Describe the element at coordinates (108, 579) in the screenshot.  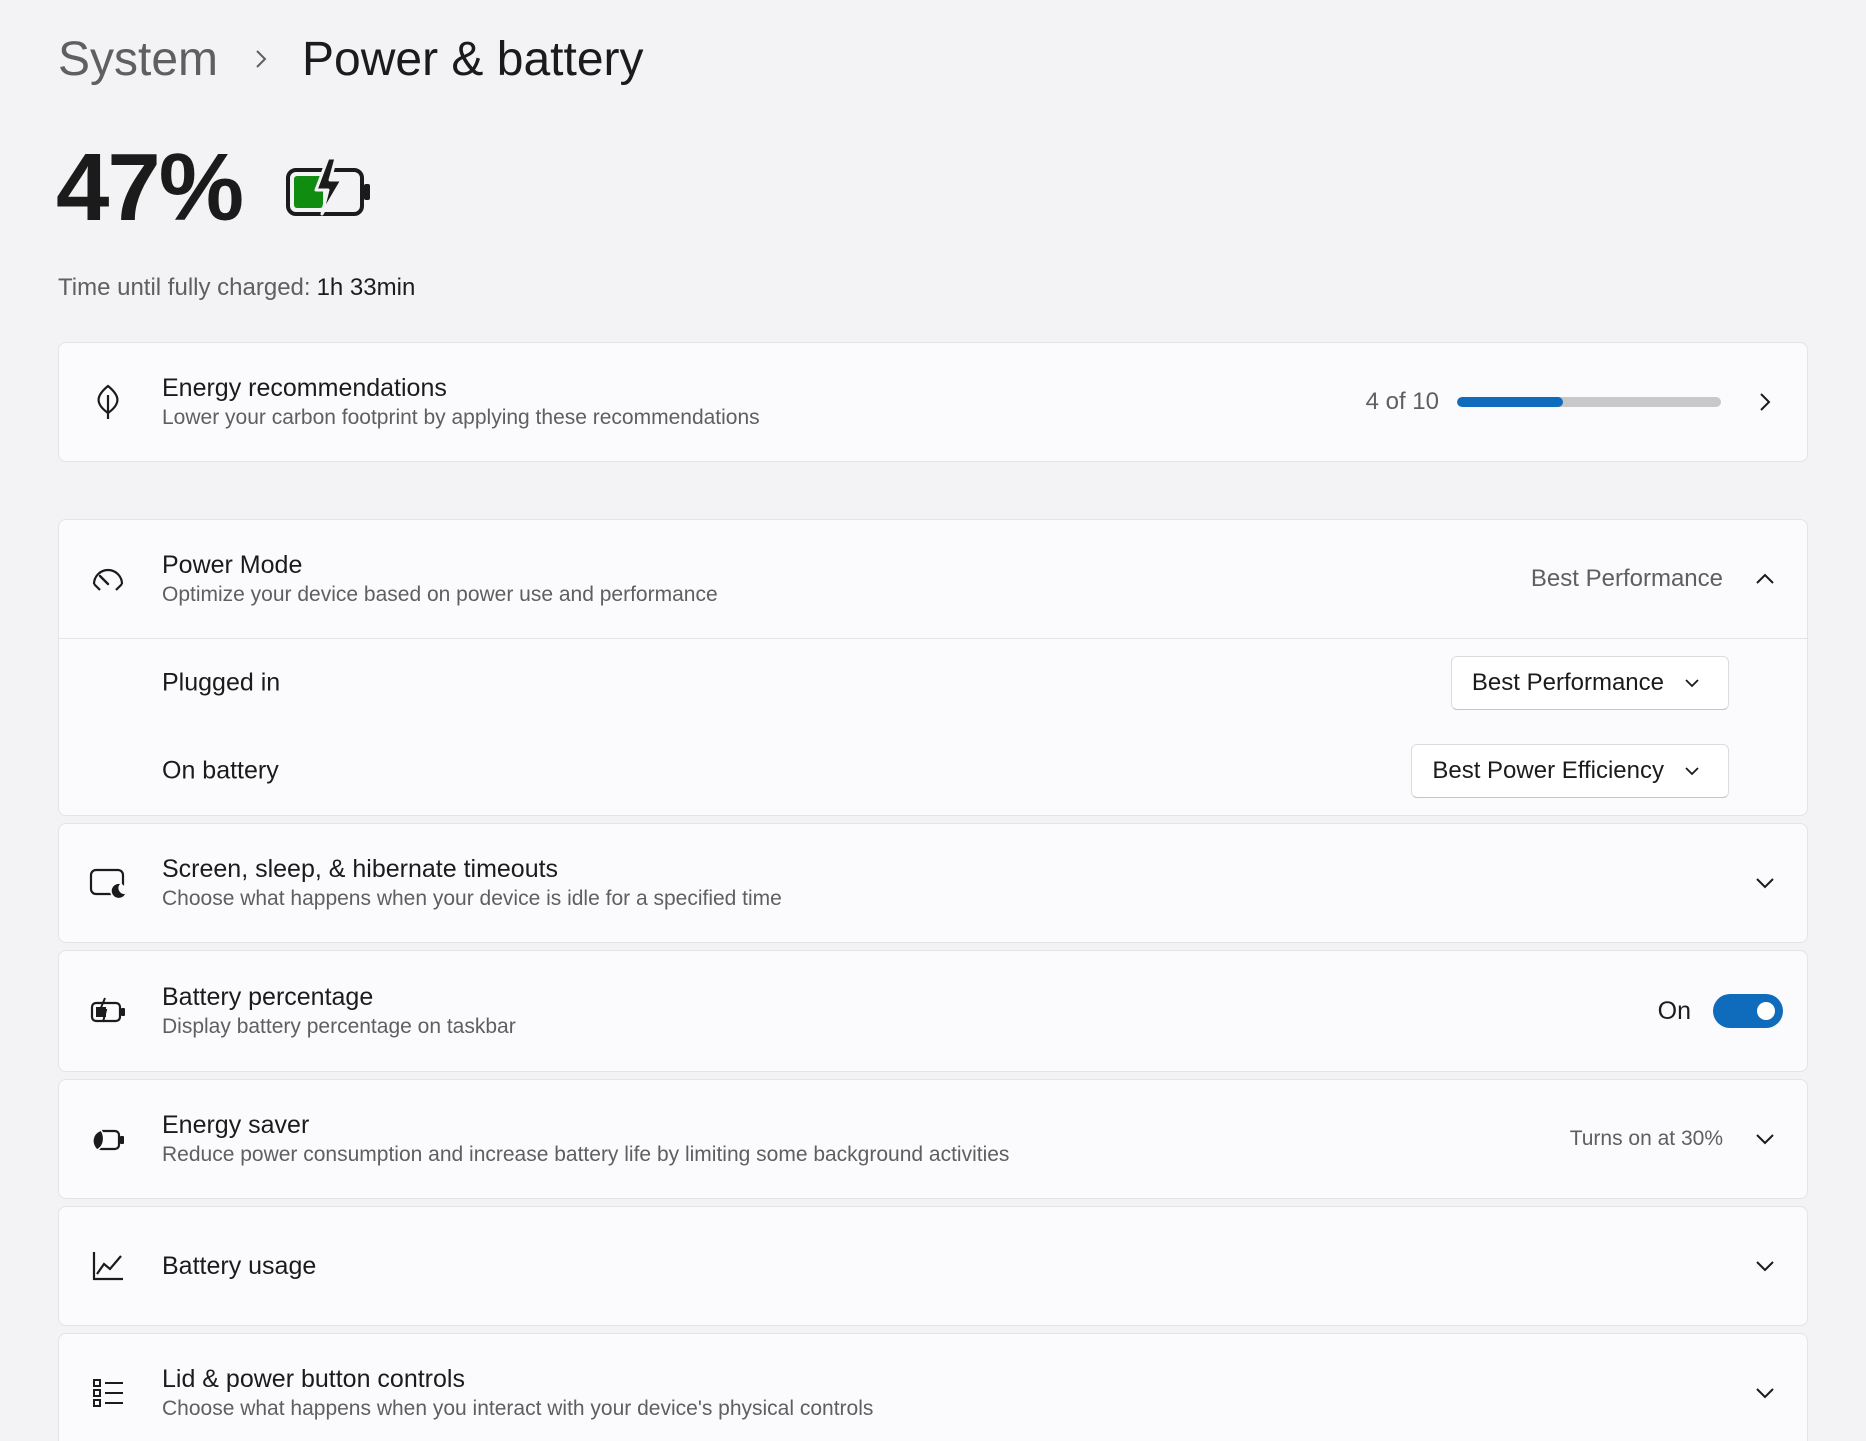
I see `speedometer-icon` at that location.